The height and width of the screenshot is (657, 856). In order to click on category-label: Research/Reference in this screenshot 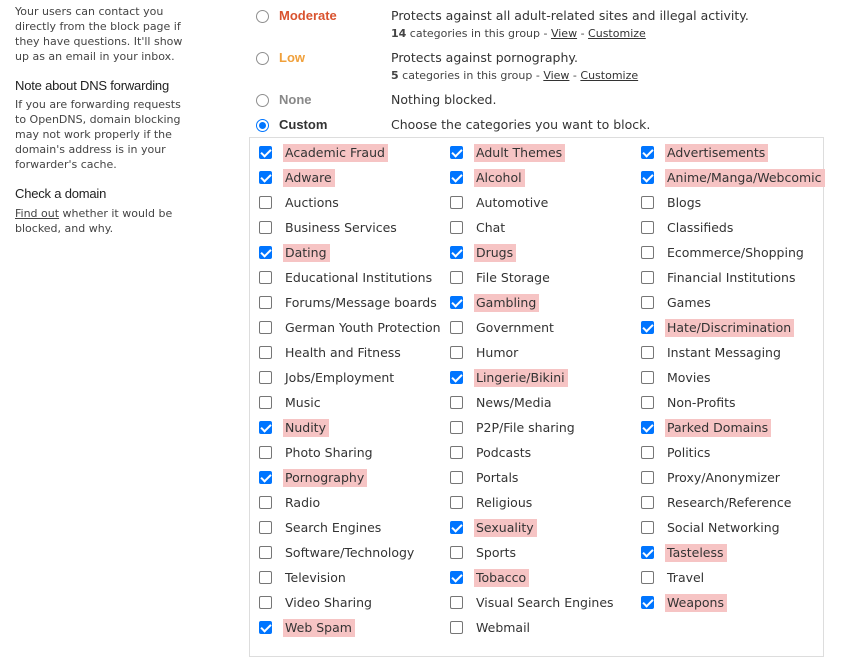, I will do `click(730, 503)`.